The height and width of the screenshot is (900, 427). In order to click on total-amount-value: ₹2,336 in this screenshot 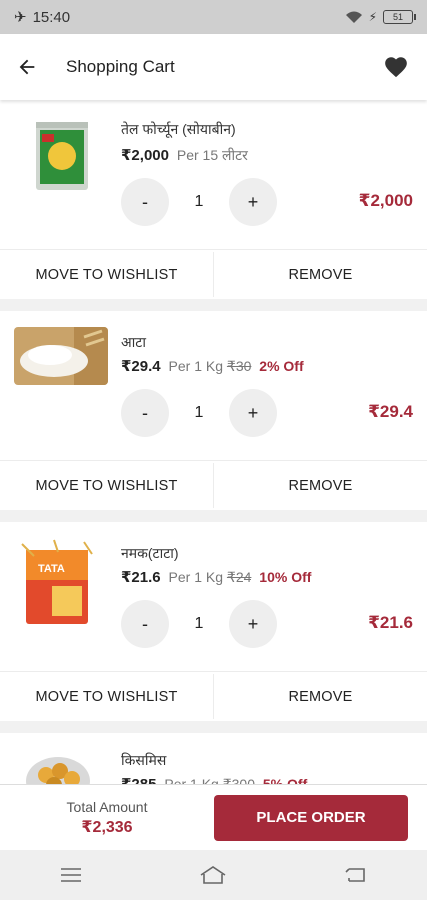, I will do `click(107, 827)`.